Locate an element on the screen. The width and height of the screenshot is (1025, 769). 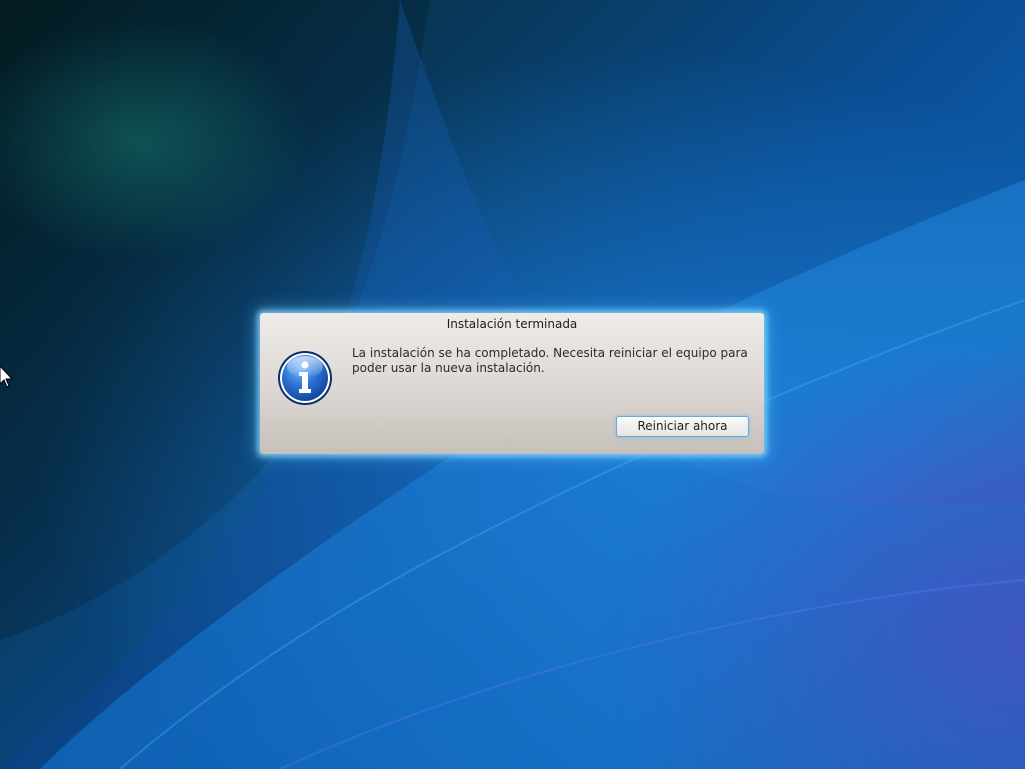
restart-now-button: Reiniciar ahora is located at coordinates (682, 426).